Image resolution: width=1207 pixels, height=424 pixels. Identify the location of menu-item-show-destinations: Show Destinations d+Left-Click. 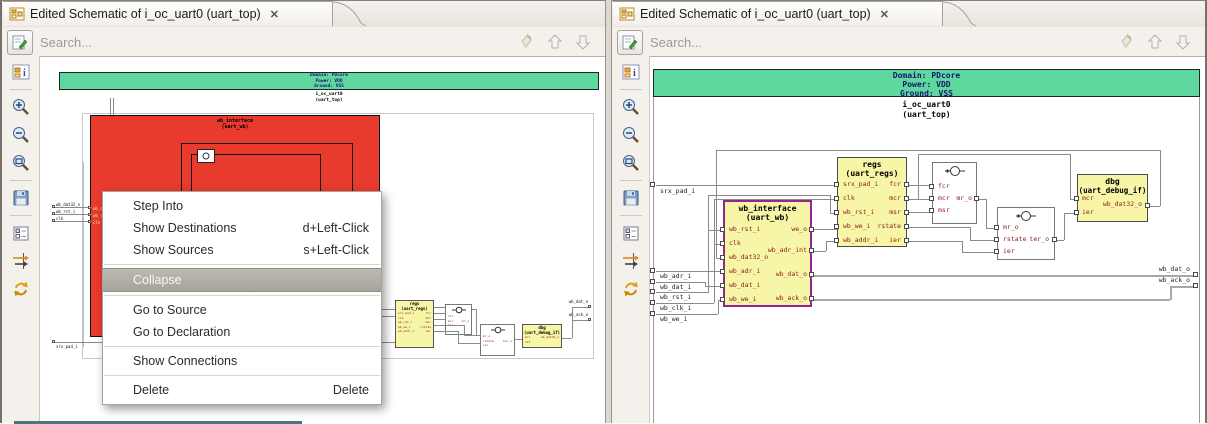
(242, 228).